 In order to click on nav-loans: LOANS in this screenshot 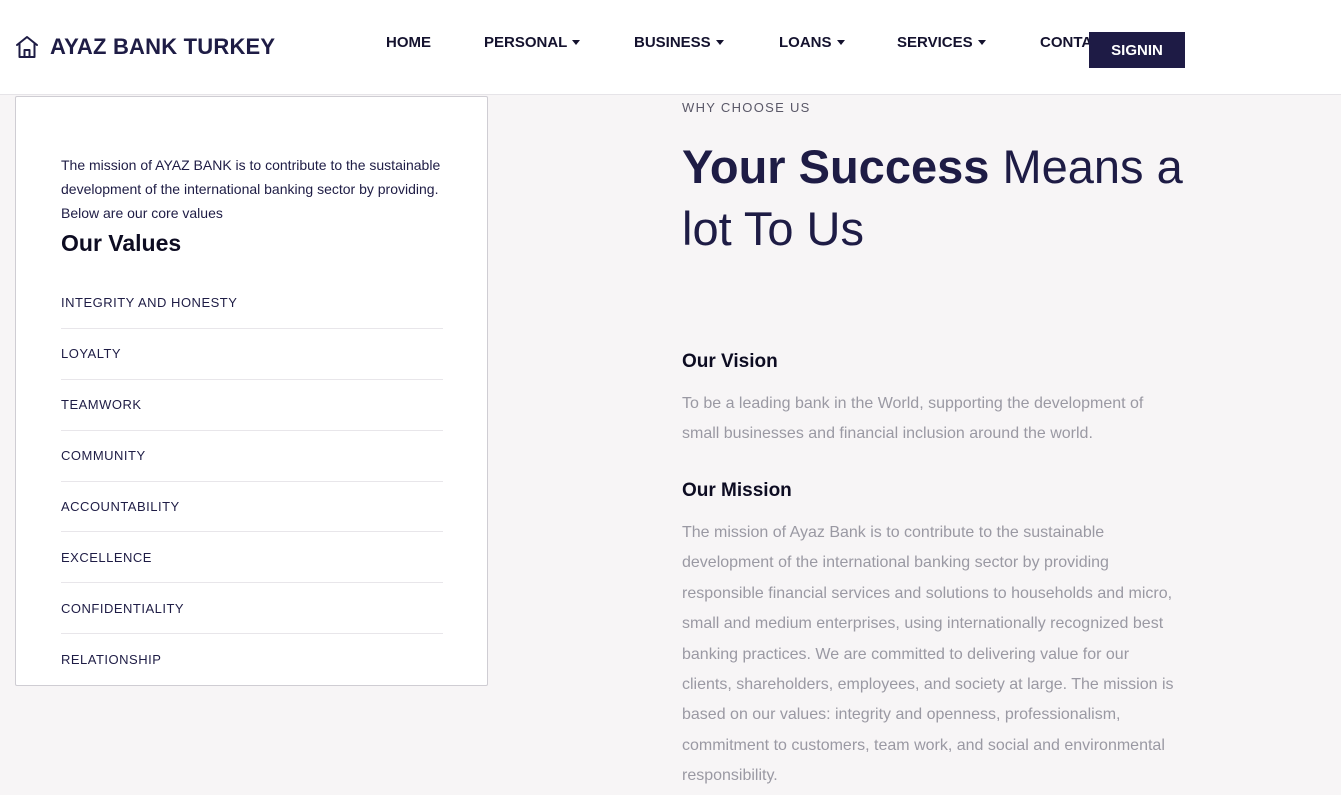, I will do `click(812, 42)`.